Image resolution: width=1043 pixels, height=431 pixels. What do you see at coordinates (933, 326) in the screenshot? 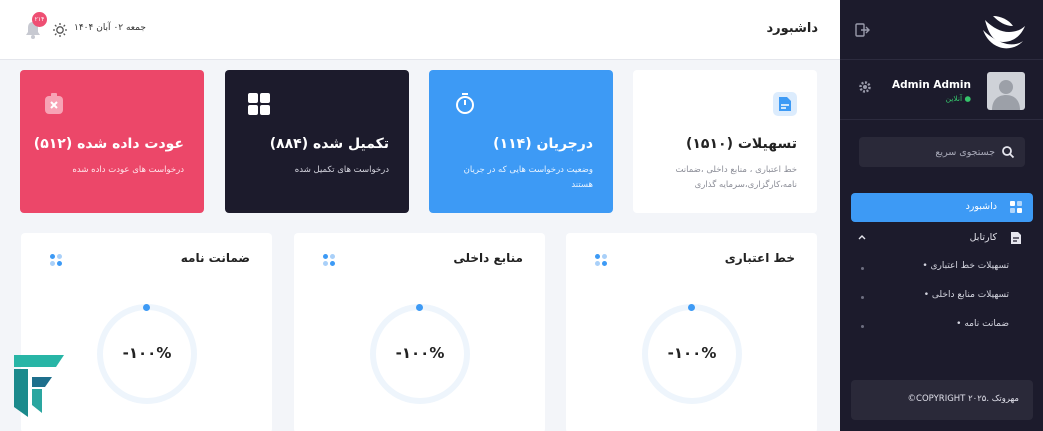
I see `subnav-item-guarantee: ضمانت نامه •` at bounding box center [933, 326].